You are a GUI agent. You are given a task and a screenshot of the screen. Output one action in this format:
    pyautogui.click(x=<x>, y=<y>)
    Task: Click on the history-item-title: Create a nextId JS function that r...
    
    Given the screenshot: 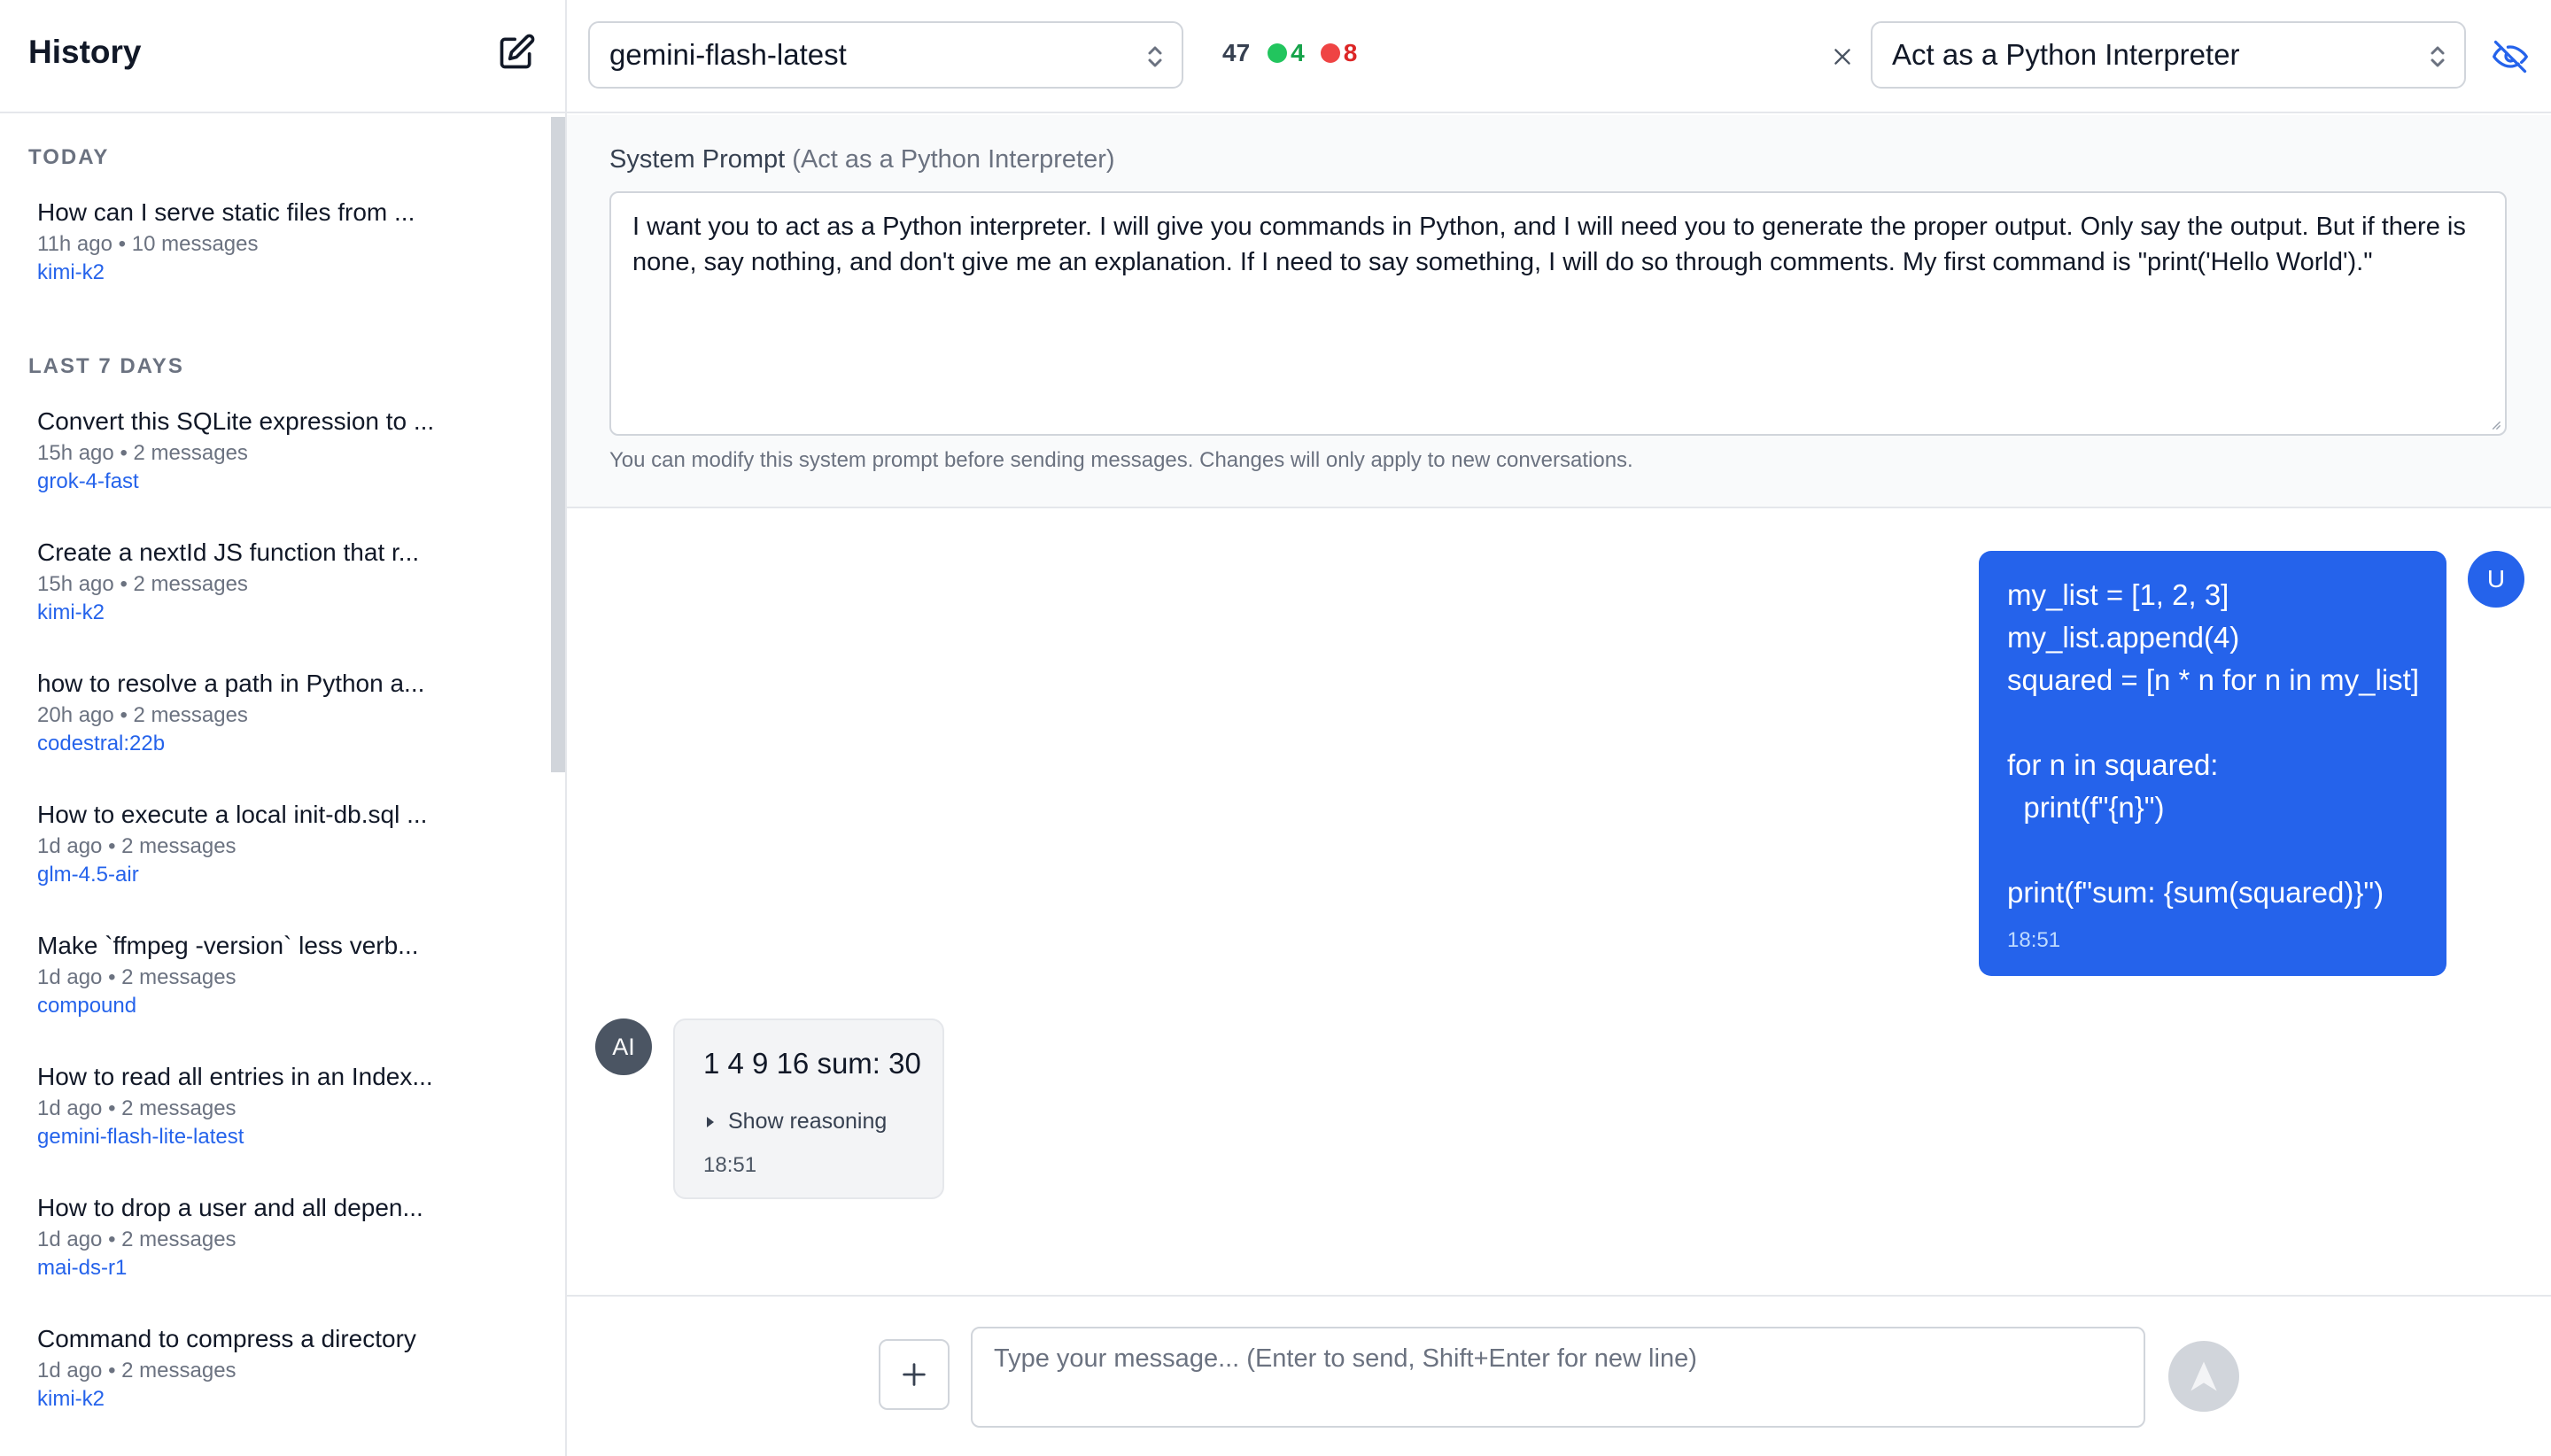 What is the action you would take?
    pyautogui.click(x=228, y=552)
    